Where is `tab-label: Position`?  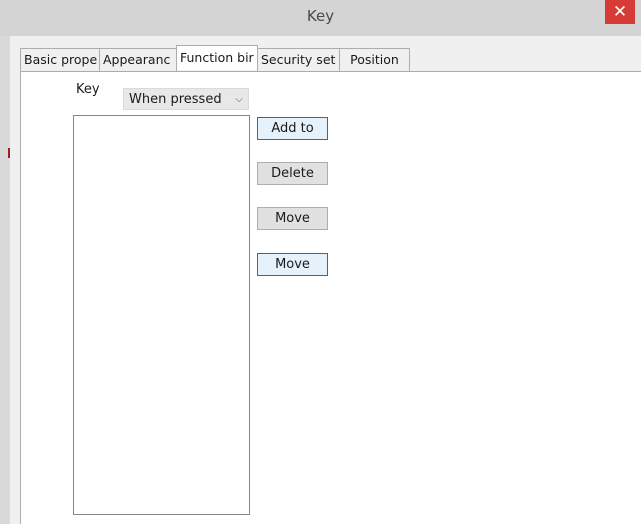 tab-label: Position is located at coordinates (374, 59).